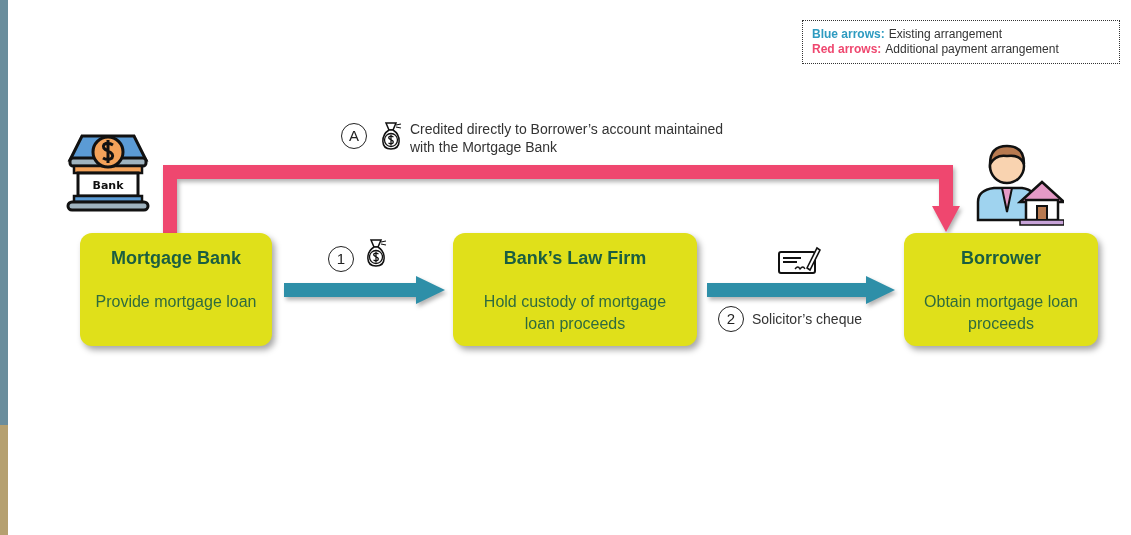 This screenshot has width=1131, height=535. I want to click on cheque-icon, so click(799, 260).